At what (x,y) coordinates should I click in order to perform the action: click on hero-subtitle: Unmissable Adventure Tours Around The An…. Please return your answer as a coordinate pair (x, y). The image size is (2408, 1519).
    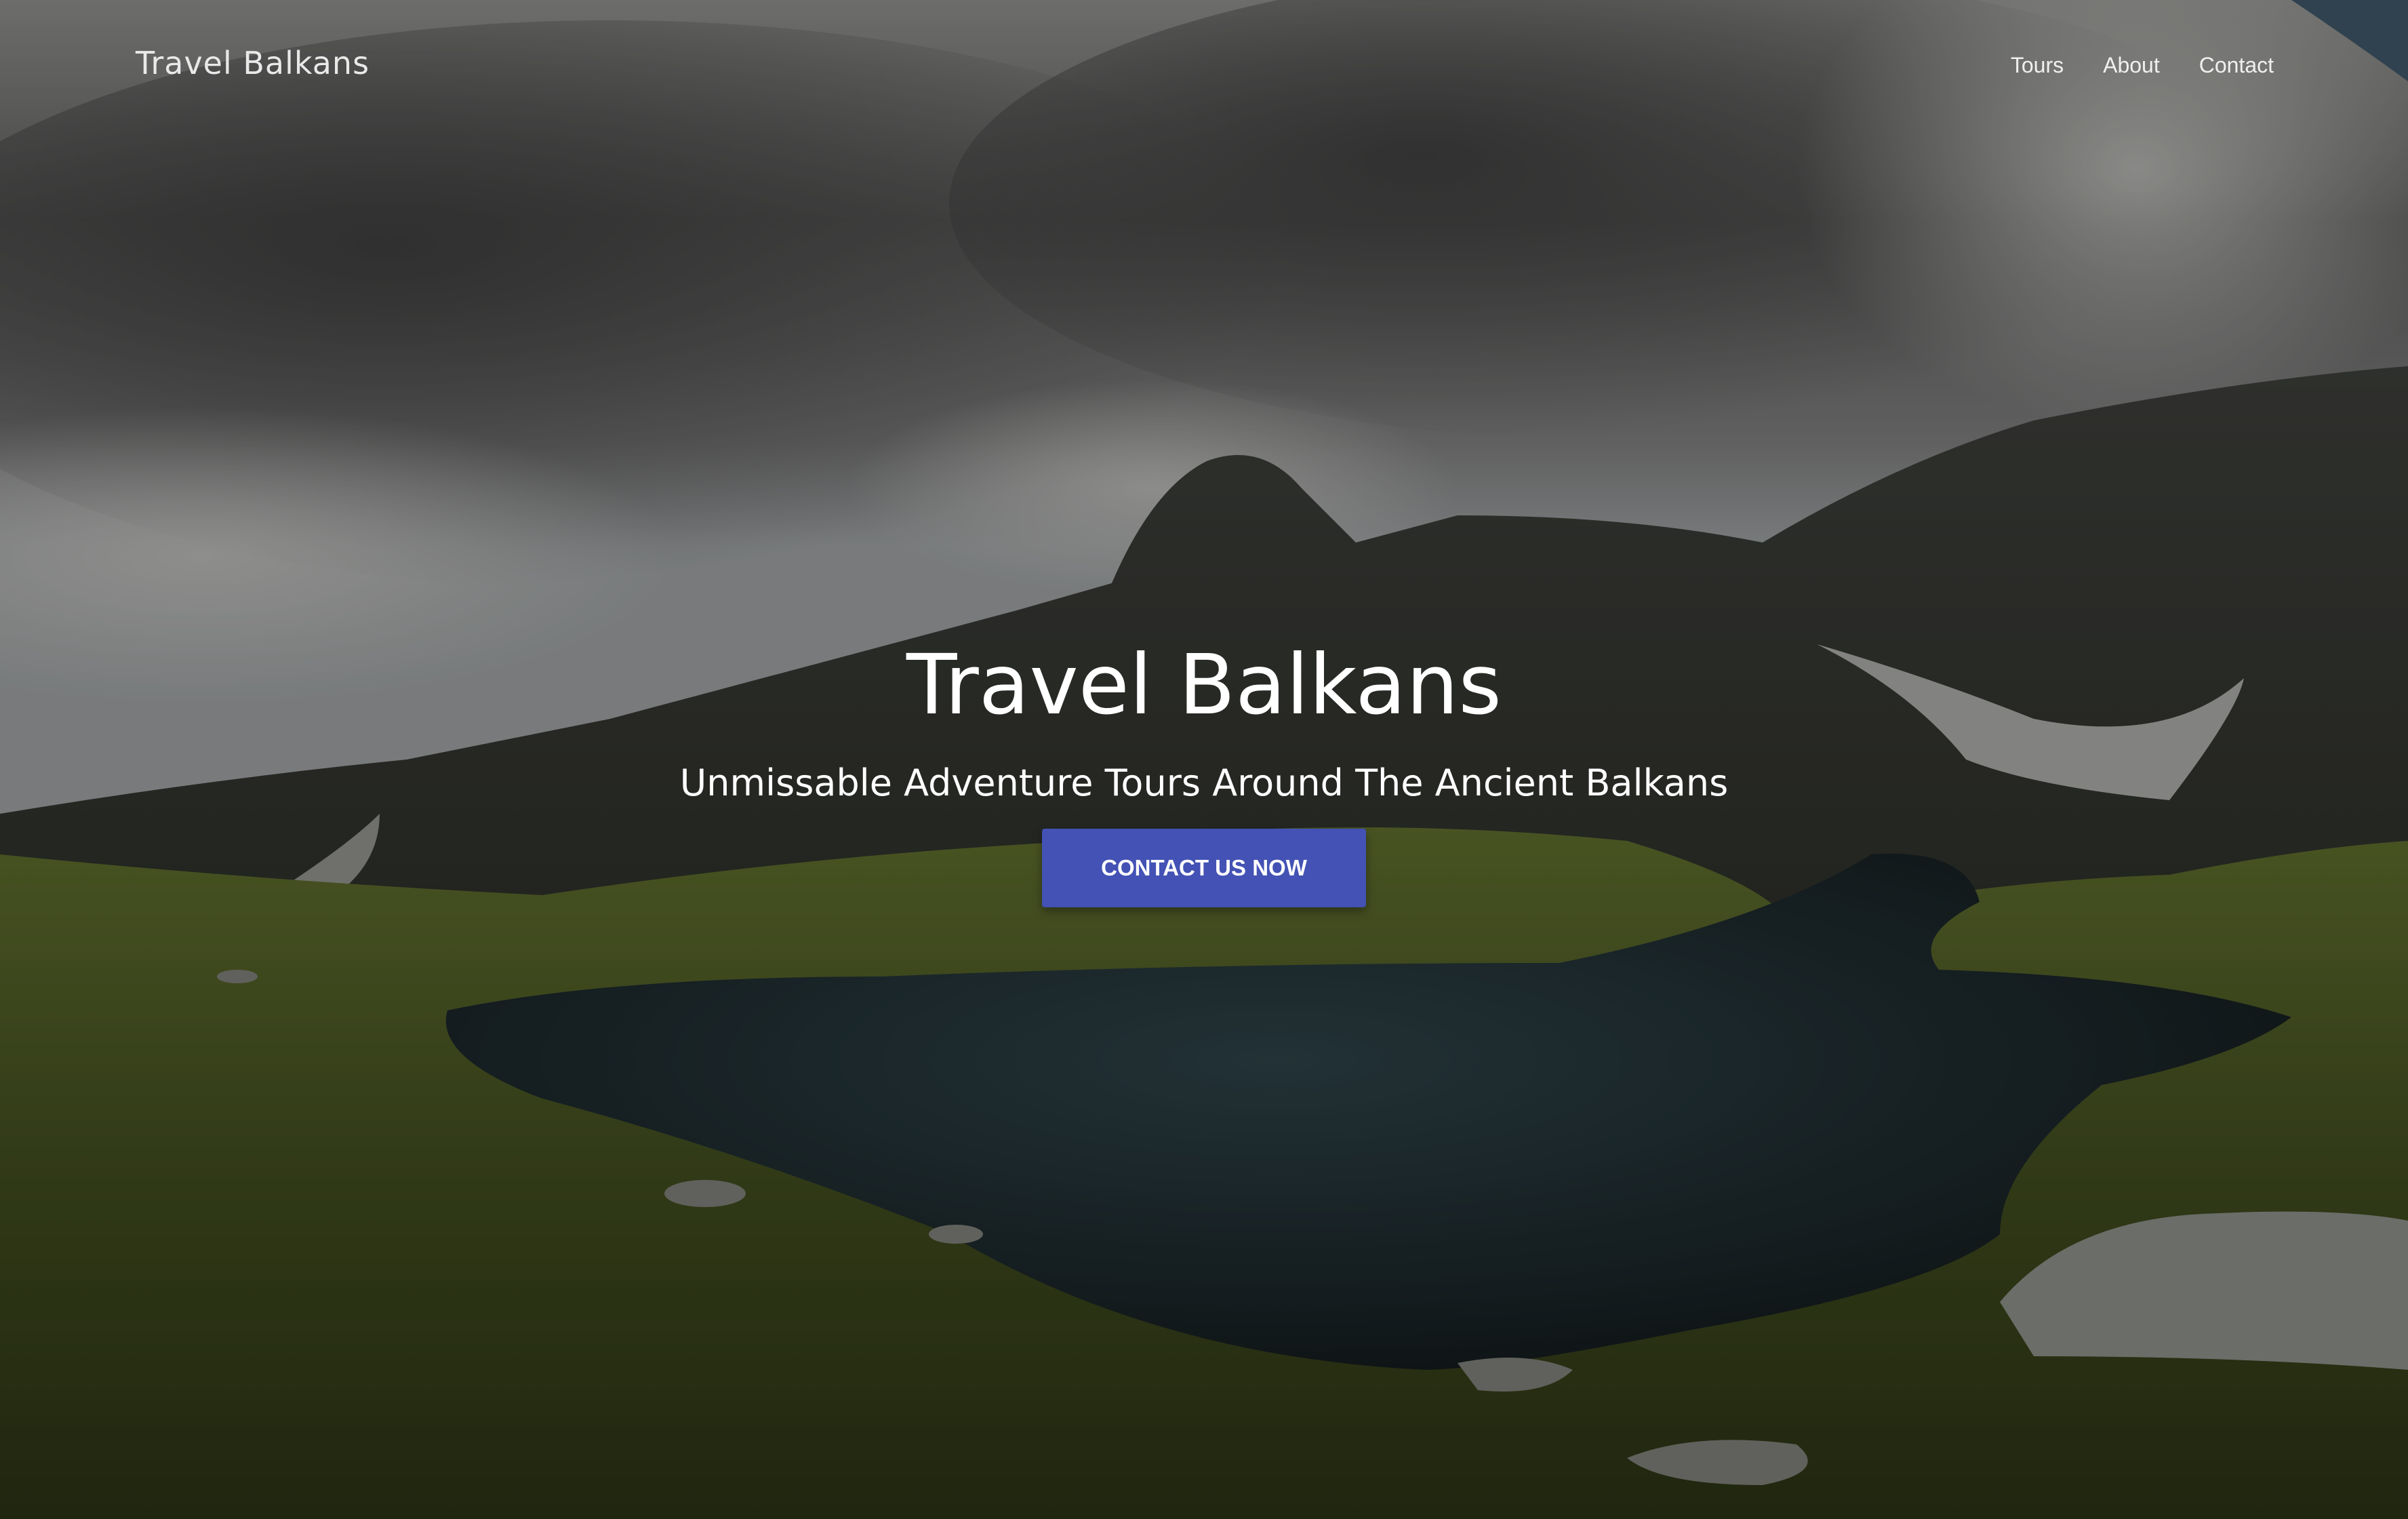
    Looking at the image, I should click on (1204, 783).